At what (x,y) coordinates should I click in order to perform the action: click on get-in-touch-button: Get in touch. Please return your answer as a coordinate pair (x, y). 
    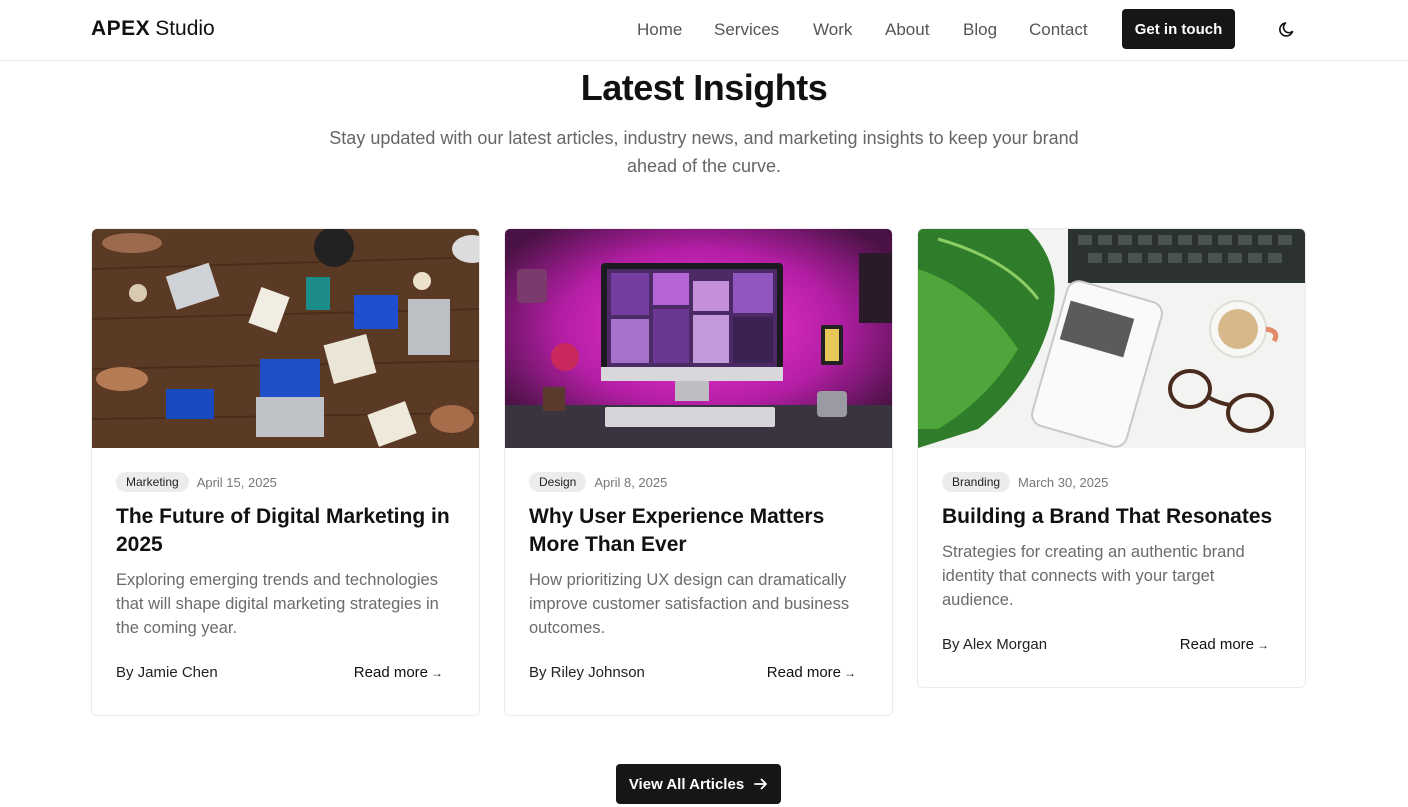
    Looking at the image, I should click on (1178, 29).